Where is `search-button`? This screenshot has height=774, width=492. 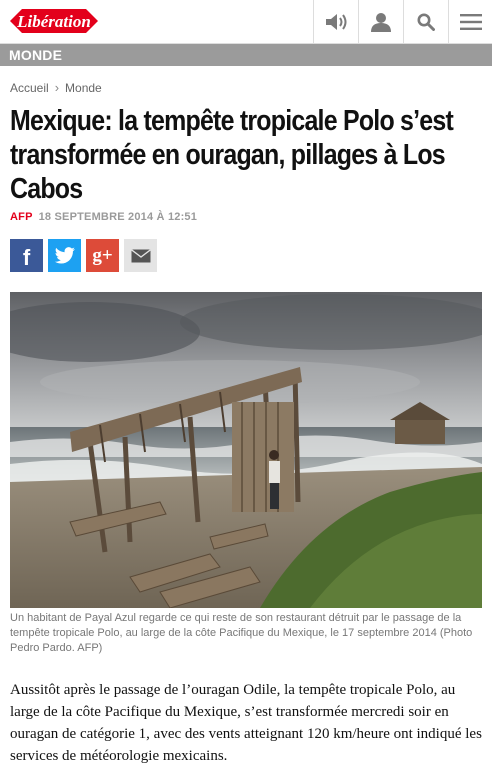 search-button is located at coordinates (425, 22).